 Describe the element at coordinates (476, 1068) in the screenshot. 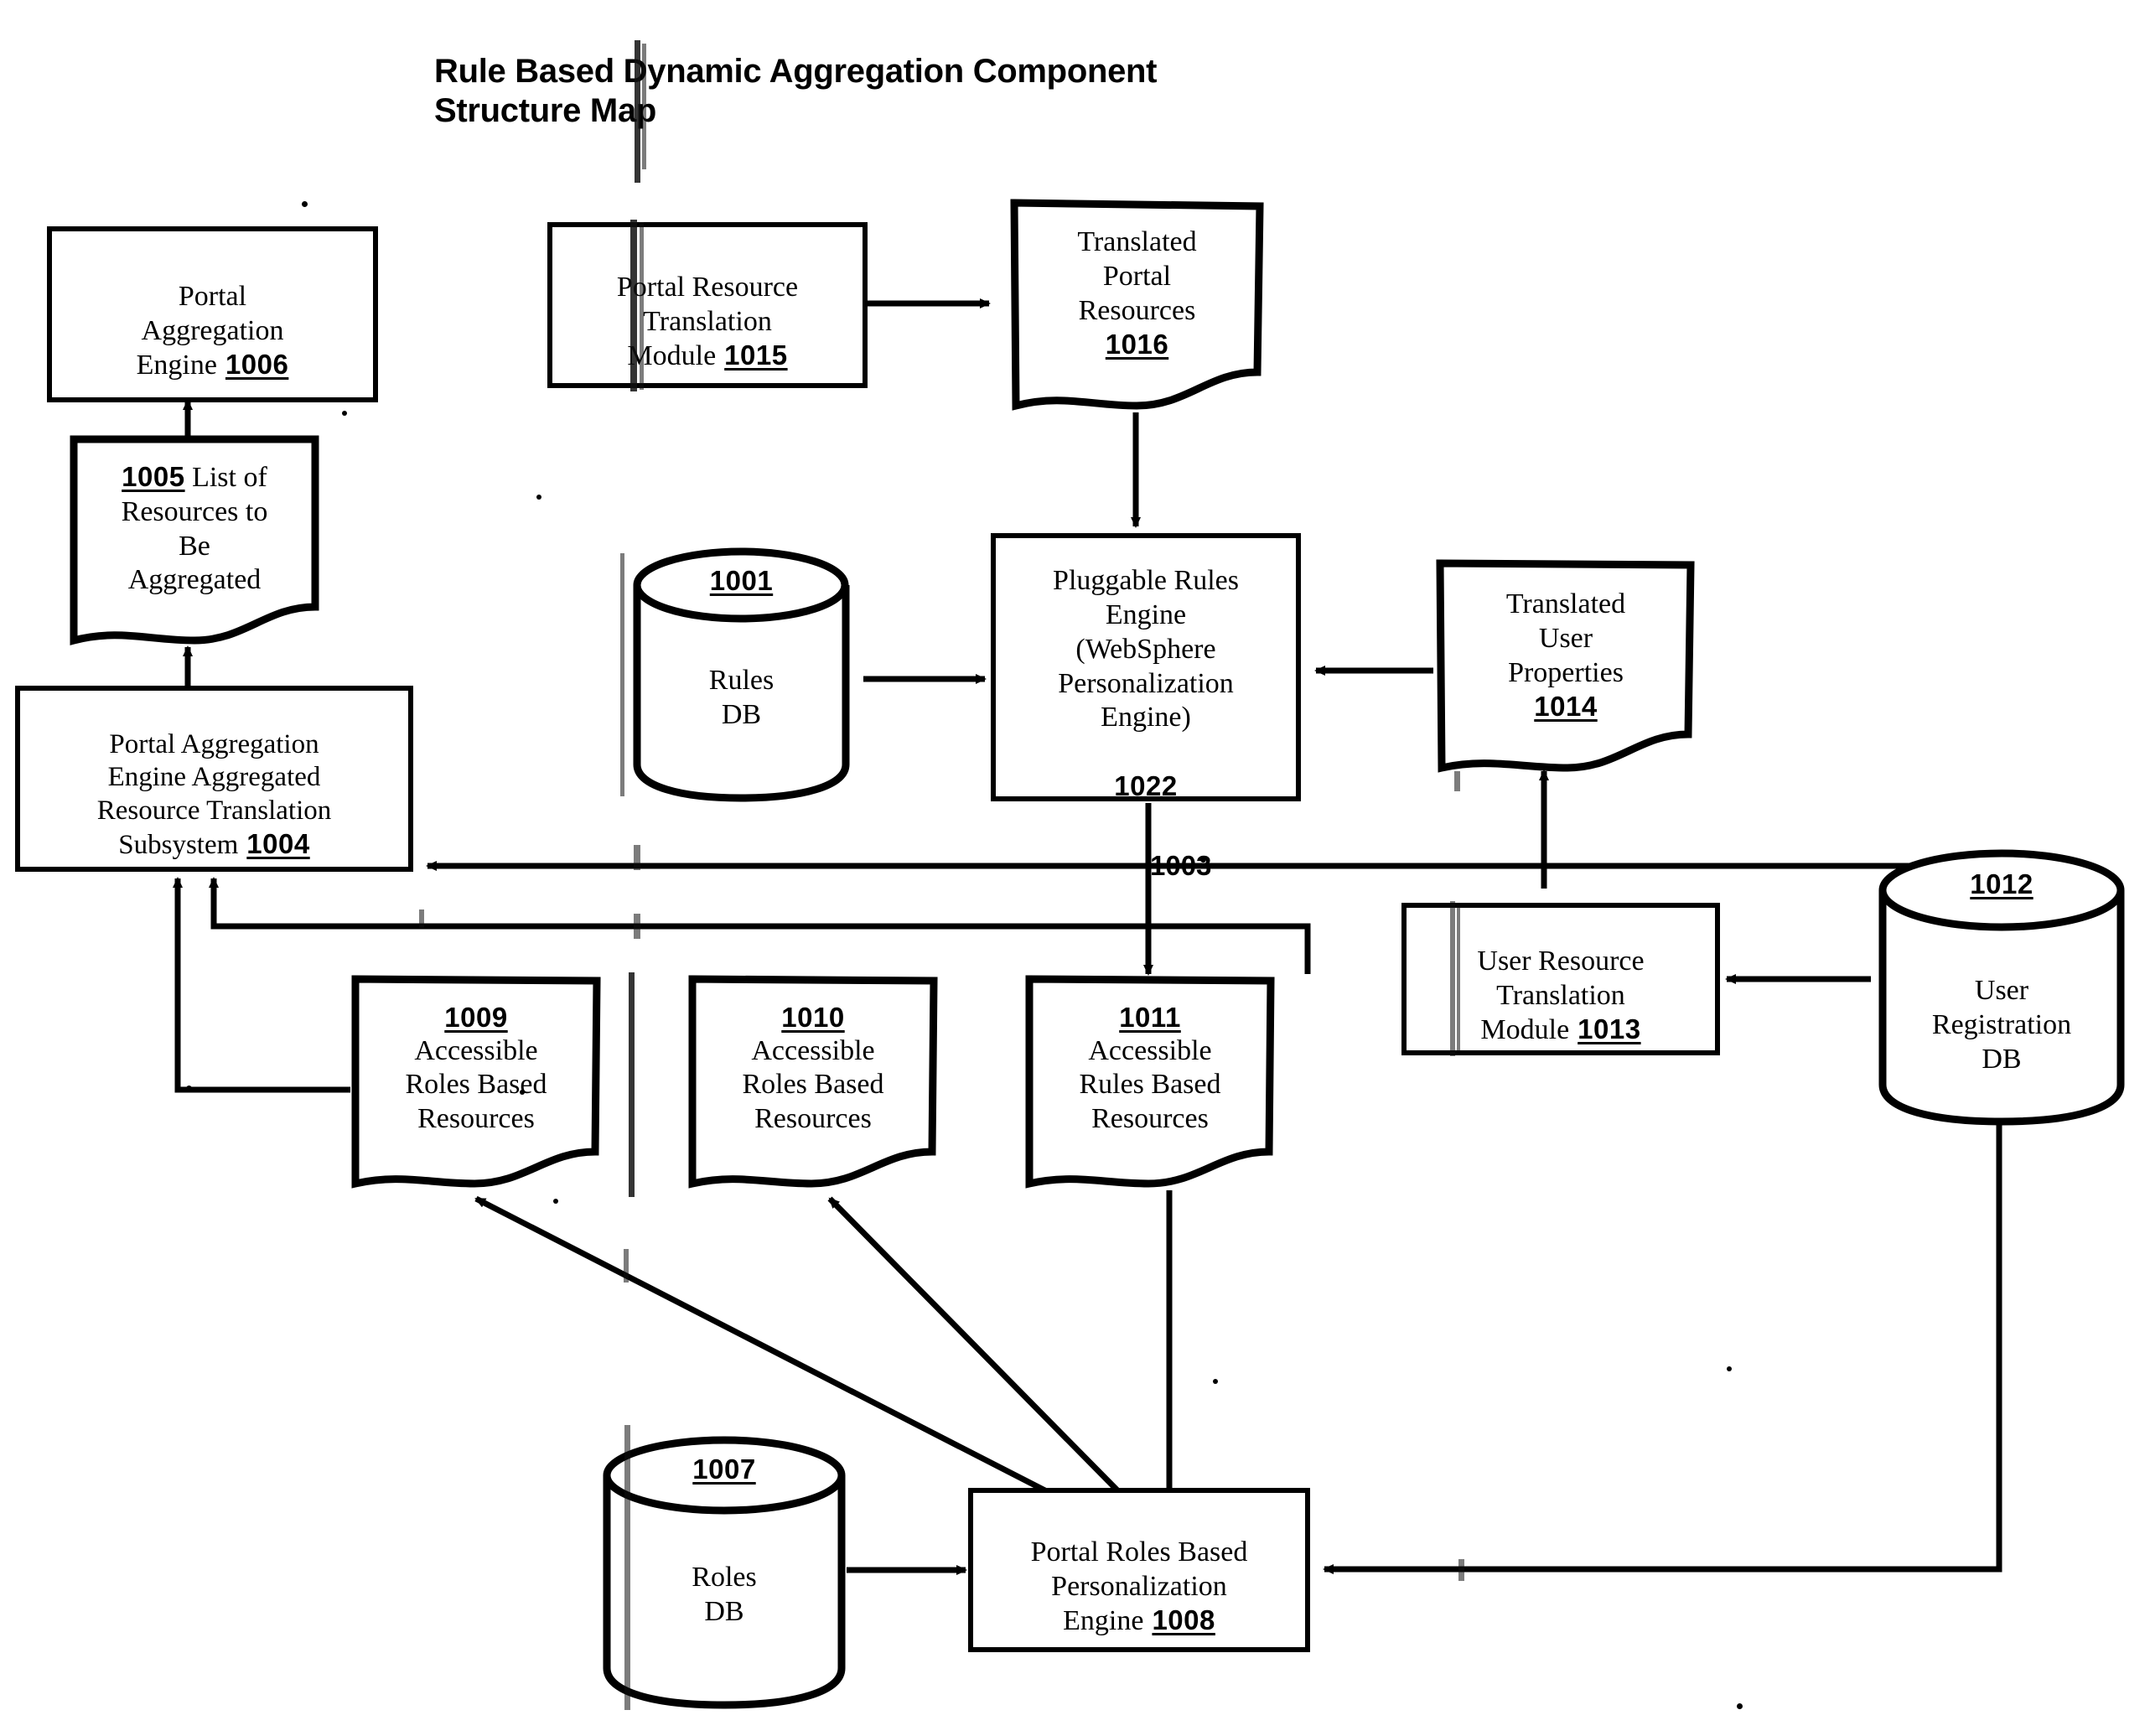

I see `node-label: 1009 Accessible Roles Based Resources` at that location.